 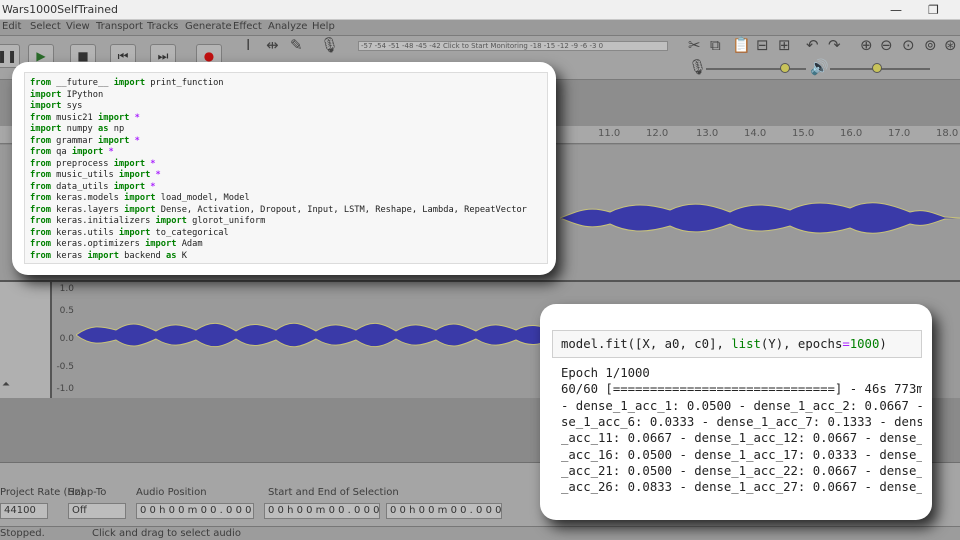 I want to click on status-hint: Click and drag to select audio, so click(x=166, y=533).